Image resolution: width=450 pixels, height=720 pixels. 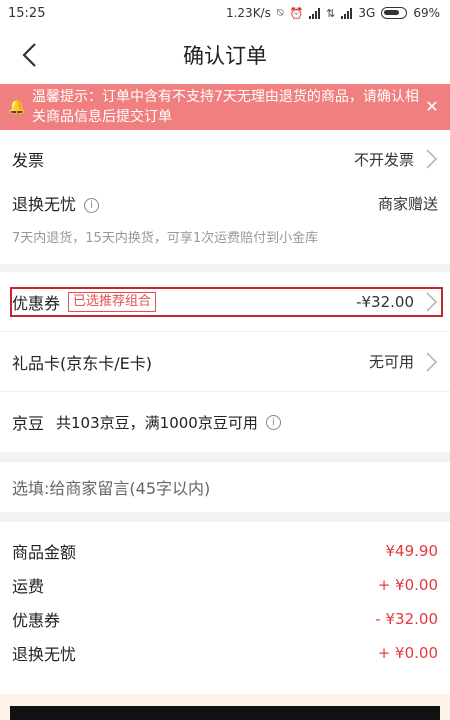 I want to click on summary-value: - ¥32.00, so click(x=406, y=619).